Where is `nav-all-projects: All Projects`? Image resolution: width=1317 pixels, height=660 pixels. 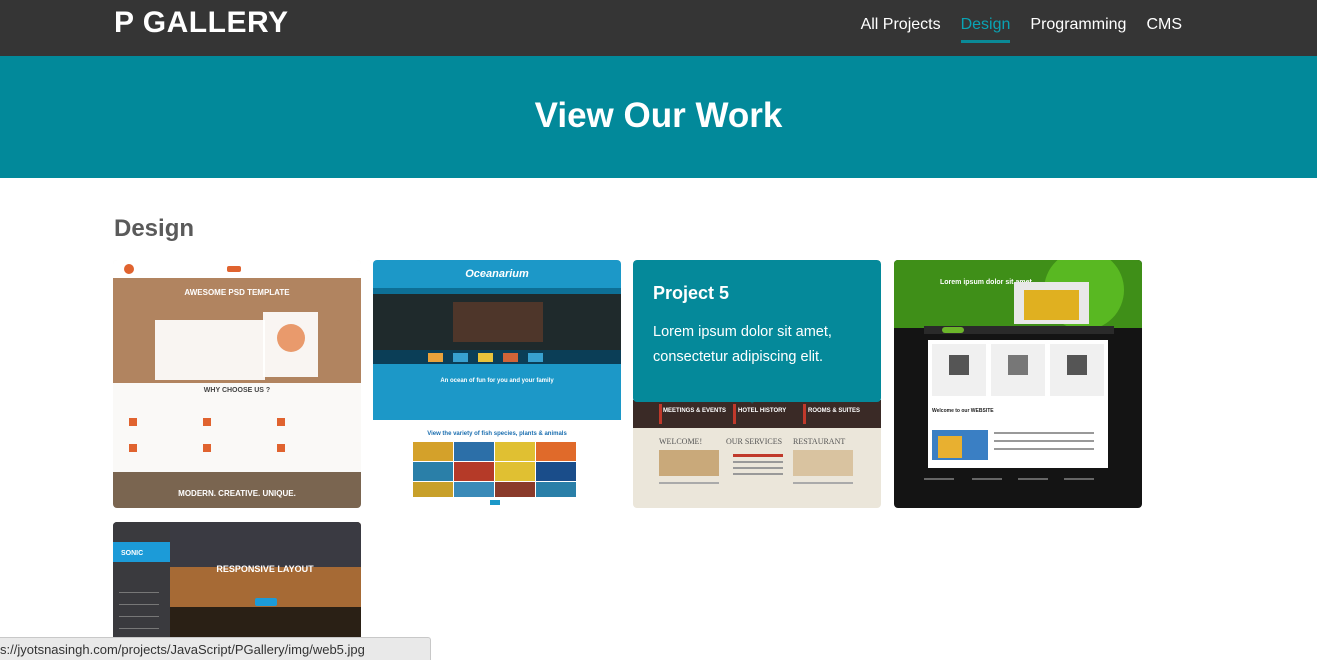
nav-all-projects: All Projects is located at coordinates (901, 29).